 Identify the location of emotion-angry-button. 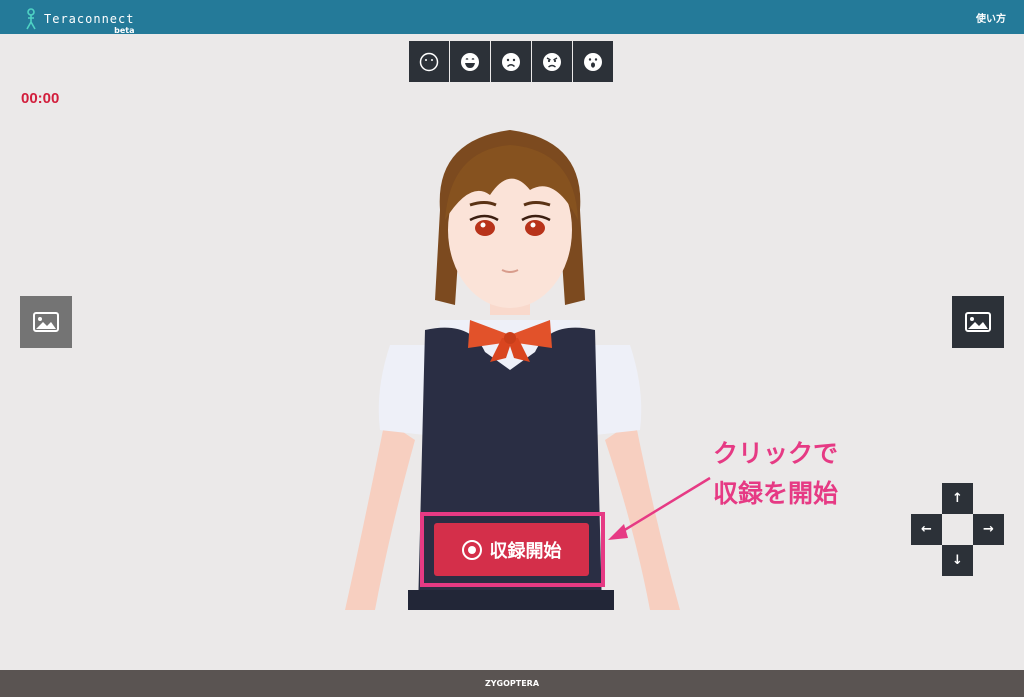
(552, 61).